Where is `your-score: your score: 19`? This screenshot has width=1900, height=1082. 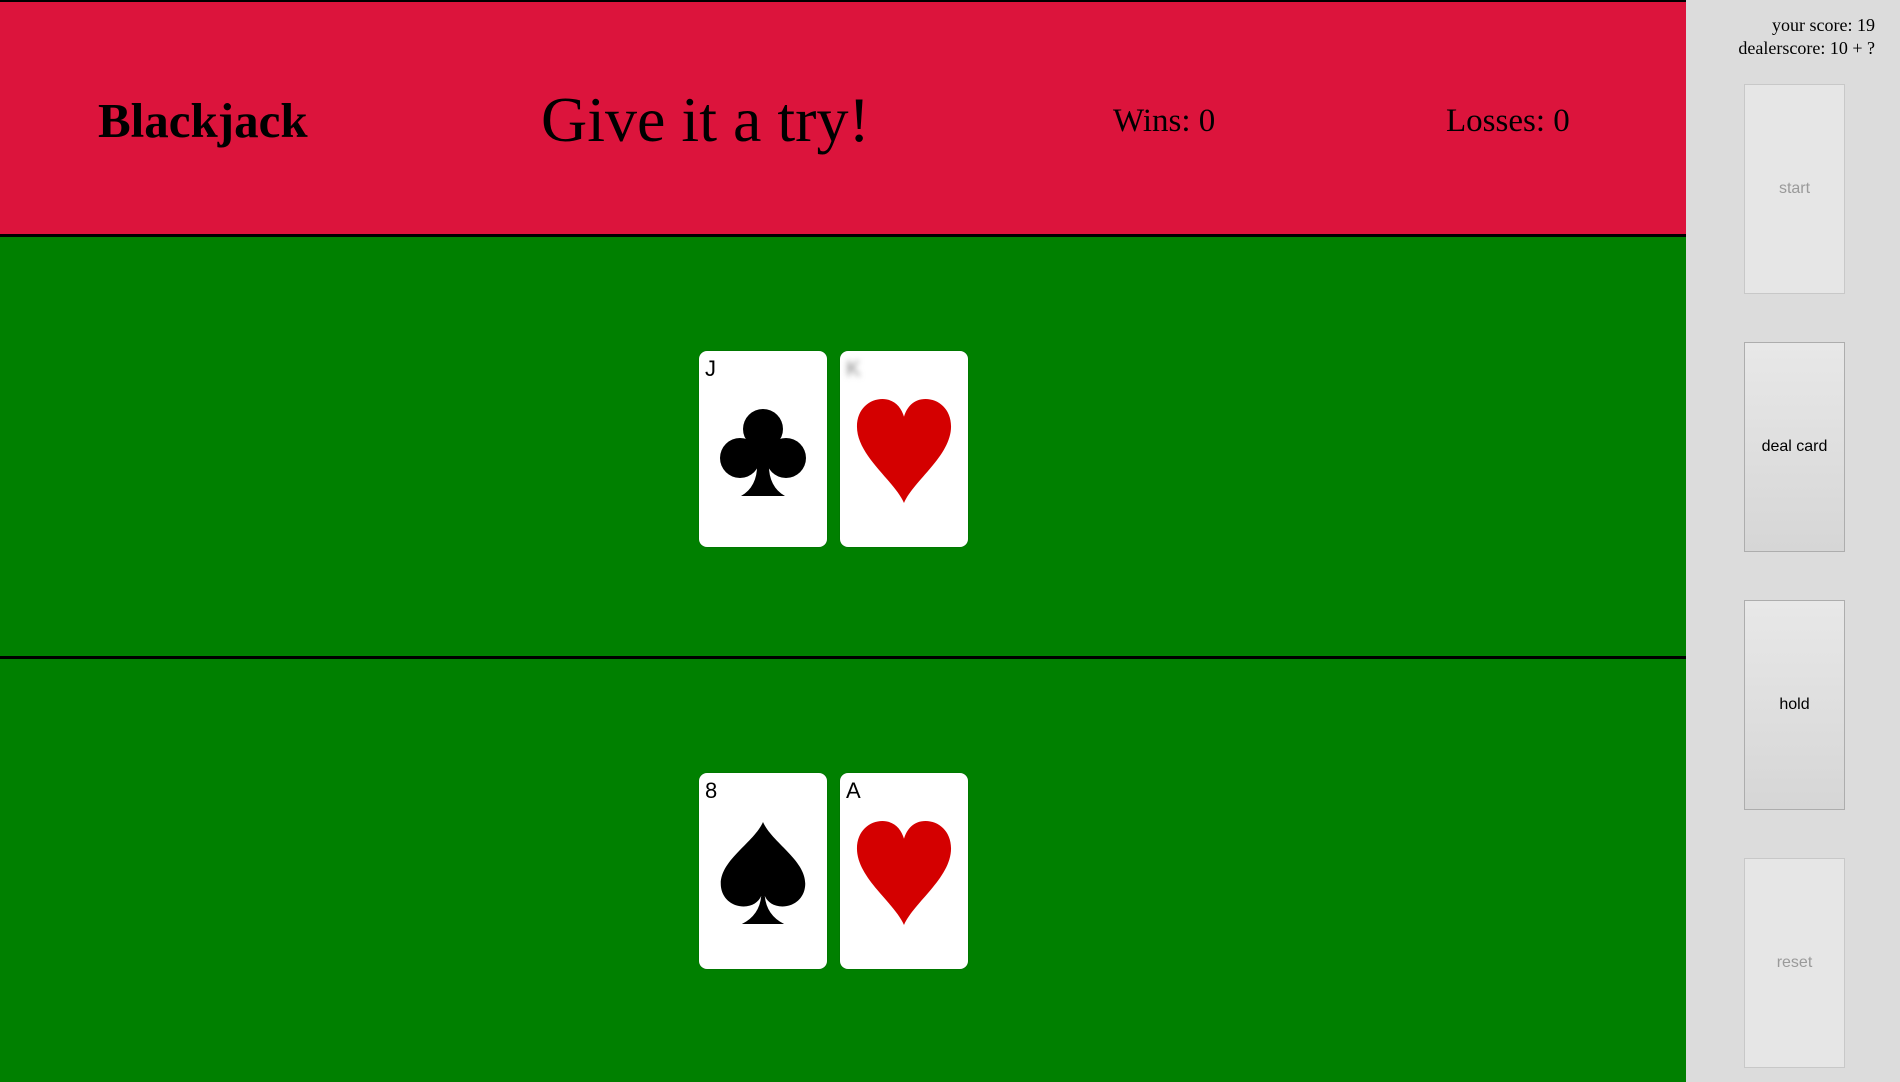 your-score: your score: 19 is located at coordinates (1823, 25).